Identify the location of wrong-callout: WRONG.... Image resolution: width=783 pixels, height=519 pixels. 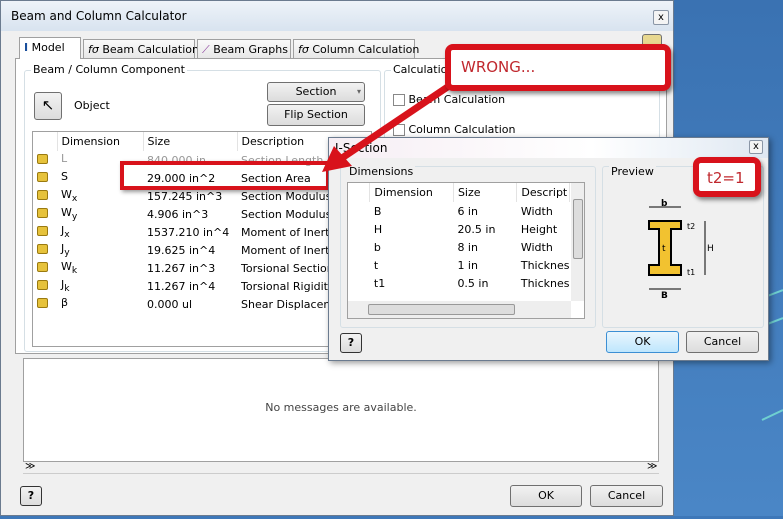
(558, 67).